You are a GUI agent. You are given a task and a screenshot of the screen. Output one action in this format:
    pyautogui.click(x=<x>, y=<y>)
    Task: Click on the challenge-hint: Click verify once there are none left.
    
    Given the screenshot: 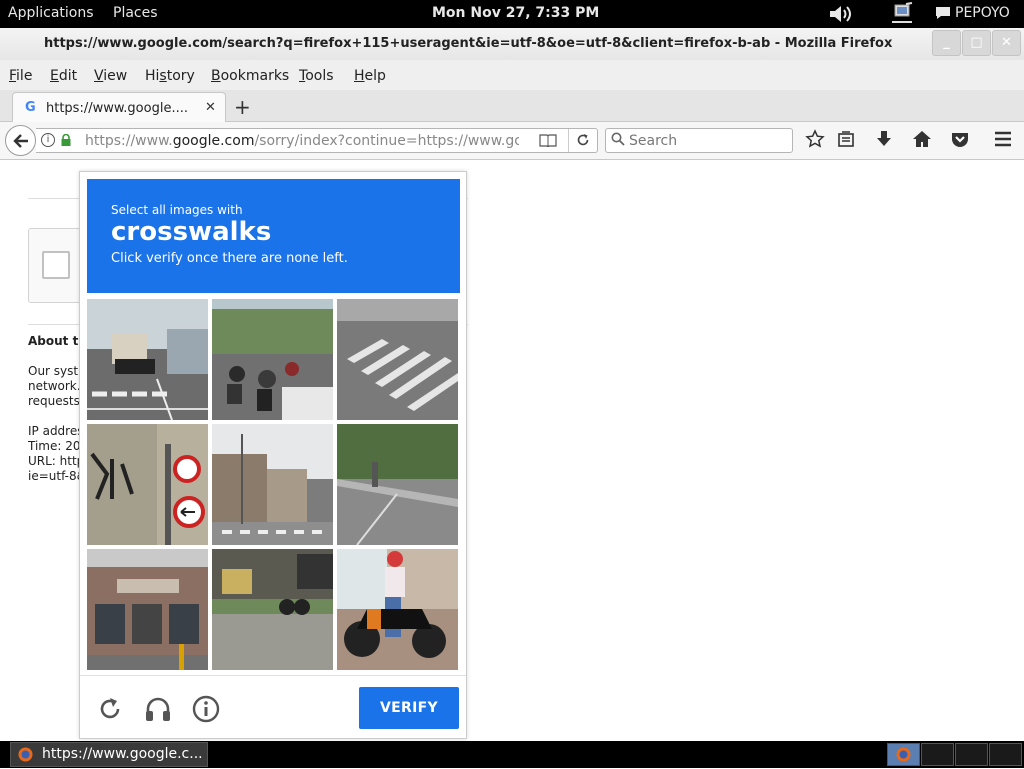 What is the action you would take?
    pyautogui.click(x=229, y=258)
    